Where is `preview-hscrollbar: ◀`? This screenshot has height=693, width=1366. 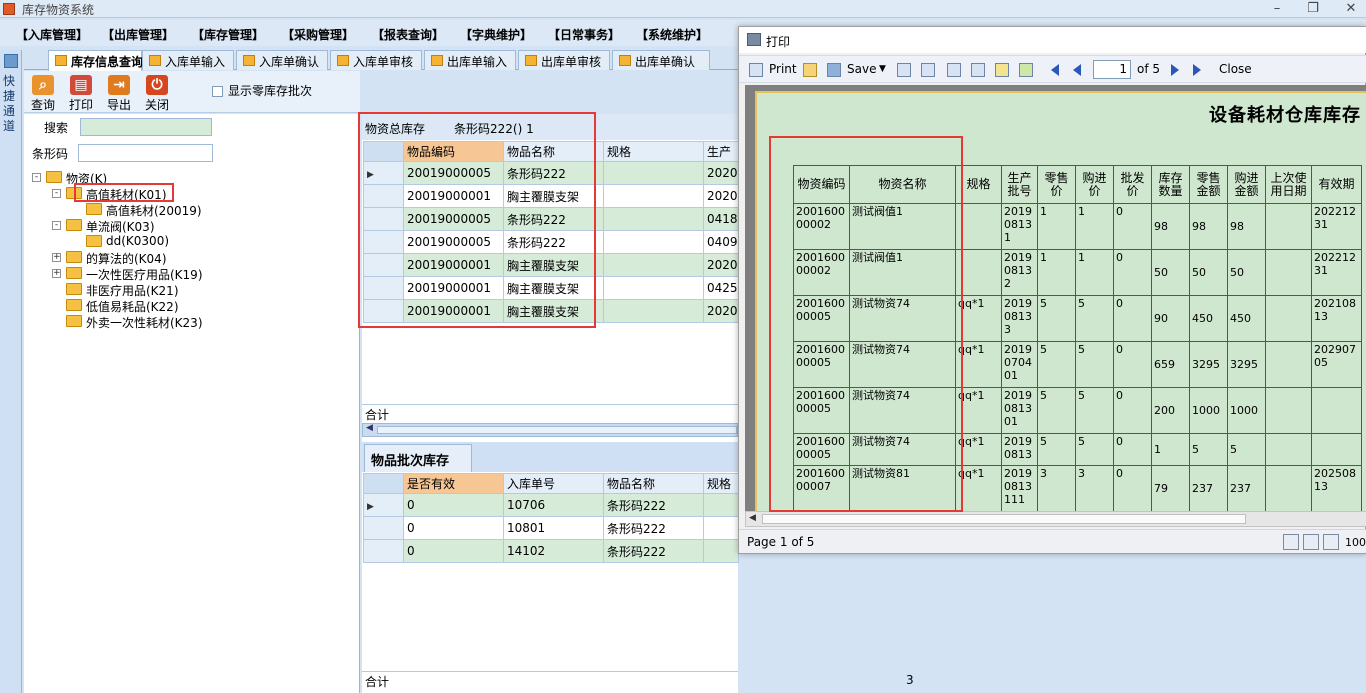
preview-hscrollbar: ◀ is located at coordinates (1055, 519).